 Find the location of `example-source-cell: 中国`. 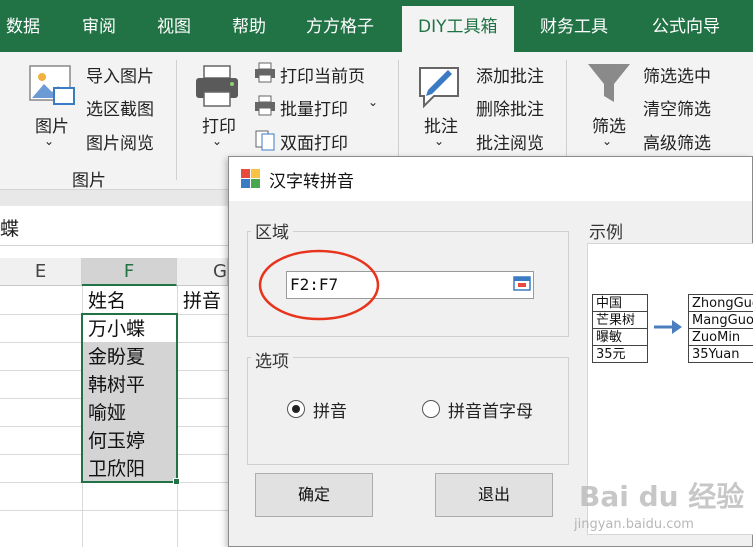

example-source-cell: 中国 is located at coordinates (620, 303).